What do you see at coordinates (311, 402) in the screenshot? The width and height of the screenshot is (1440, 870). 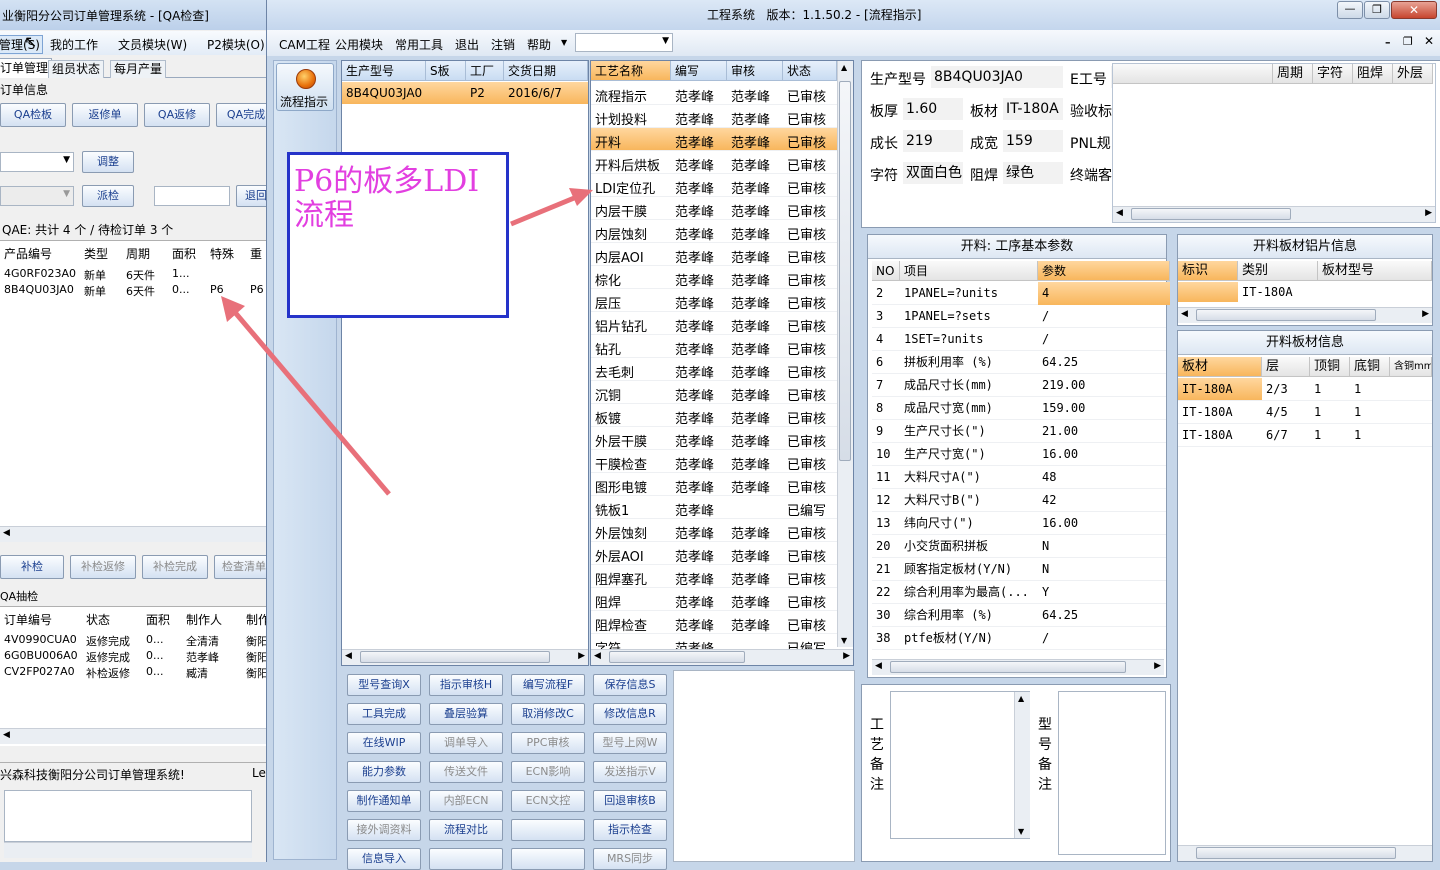 I see `arrow-to-order` at bounding box center [311, 402].